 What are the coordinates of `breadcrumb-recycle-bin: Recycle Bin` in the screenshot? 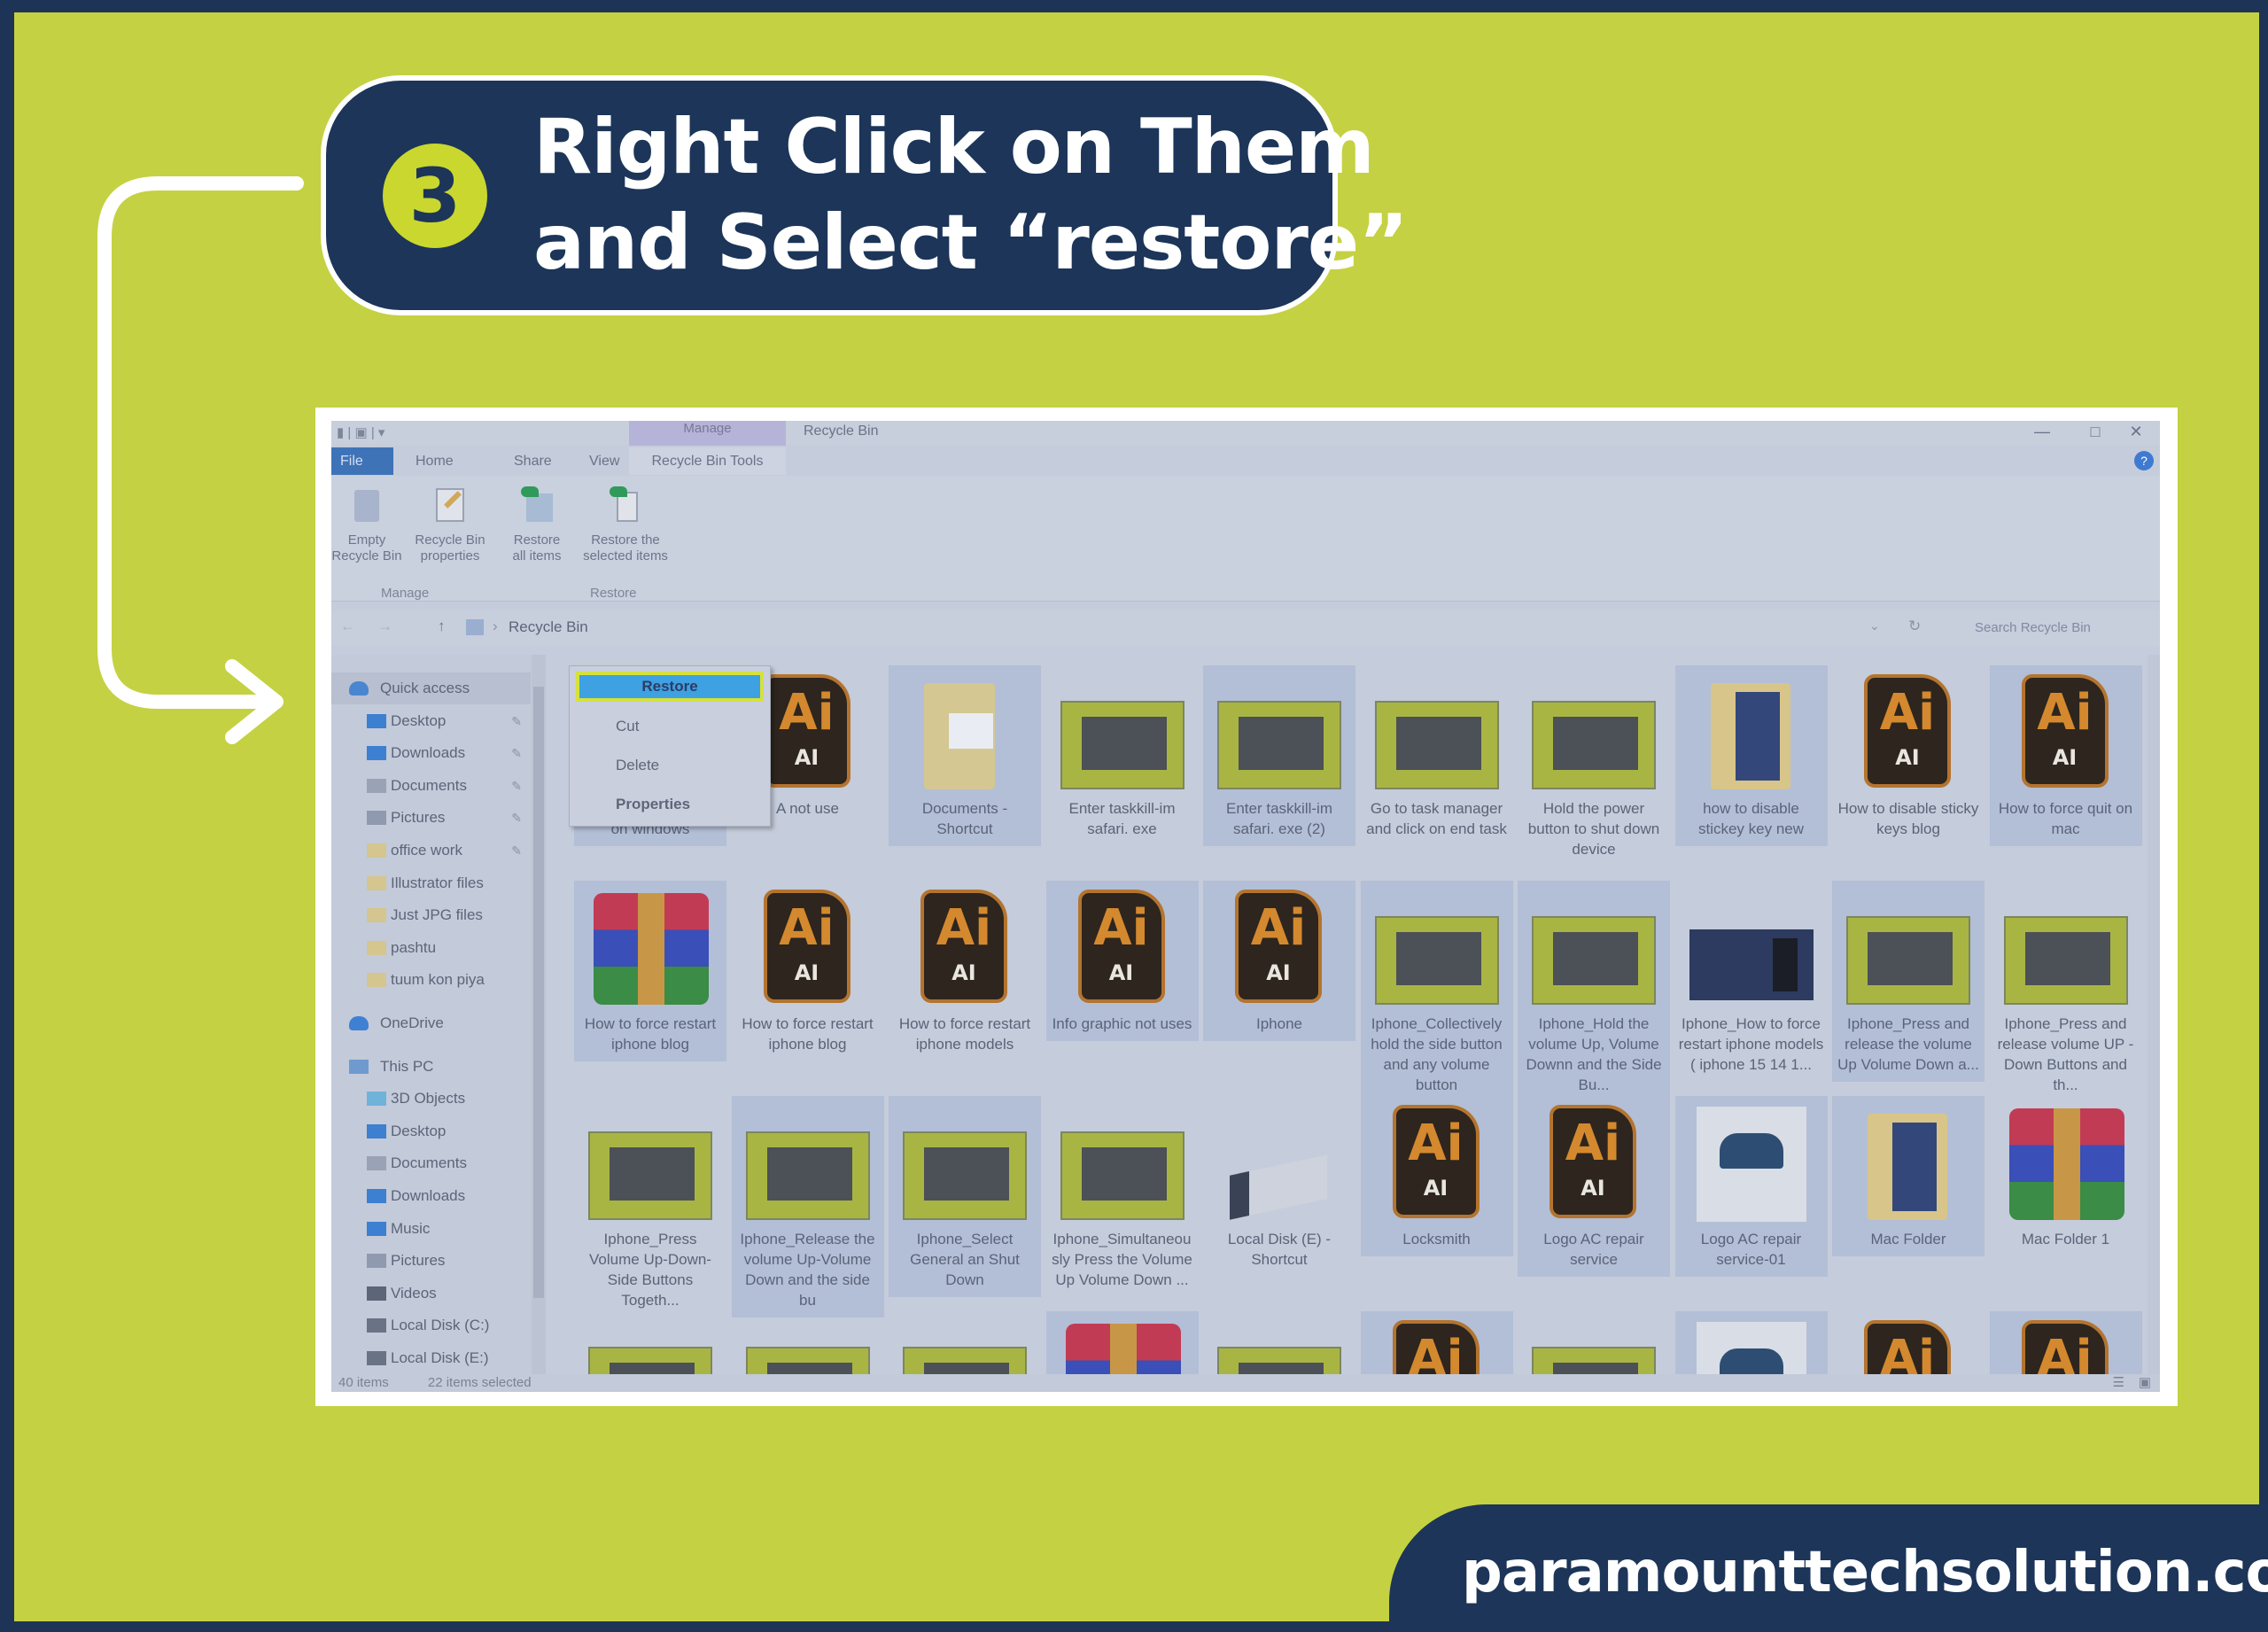 It's located at (548, 627).